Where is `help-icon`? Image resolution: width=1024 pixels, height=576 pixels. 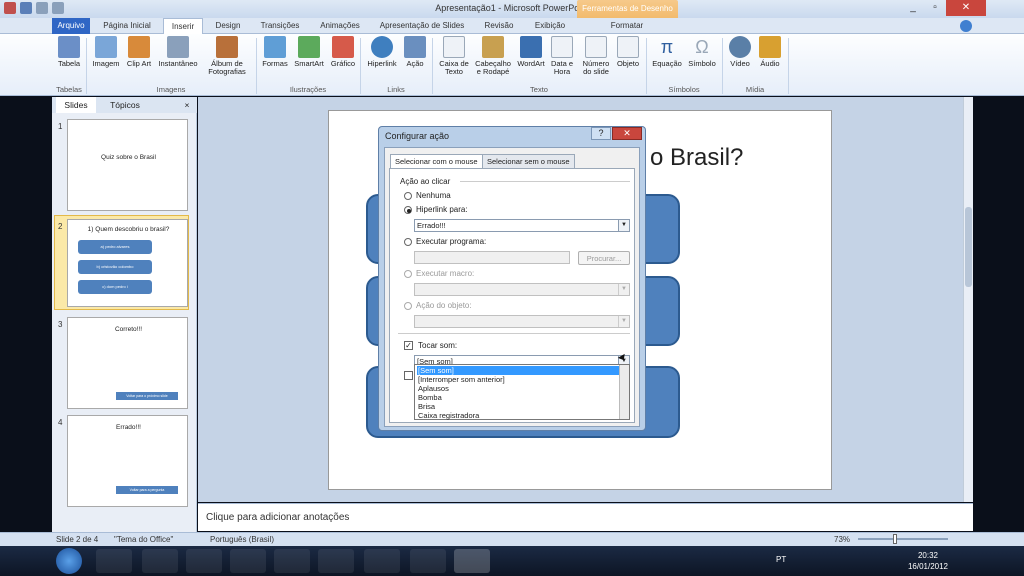
help-icon is located at coordinates (966, 26).